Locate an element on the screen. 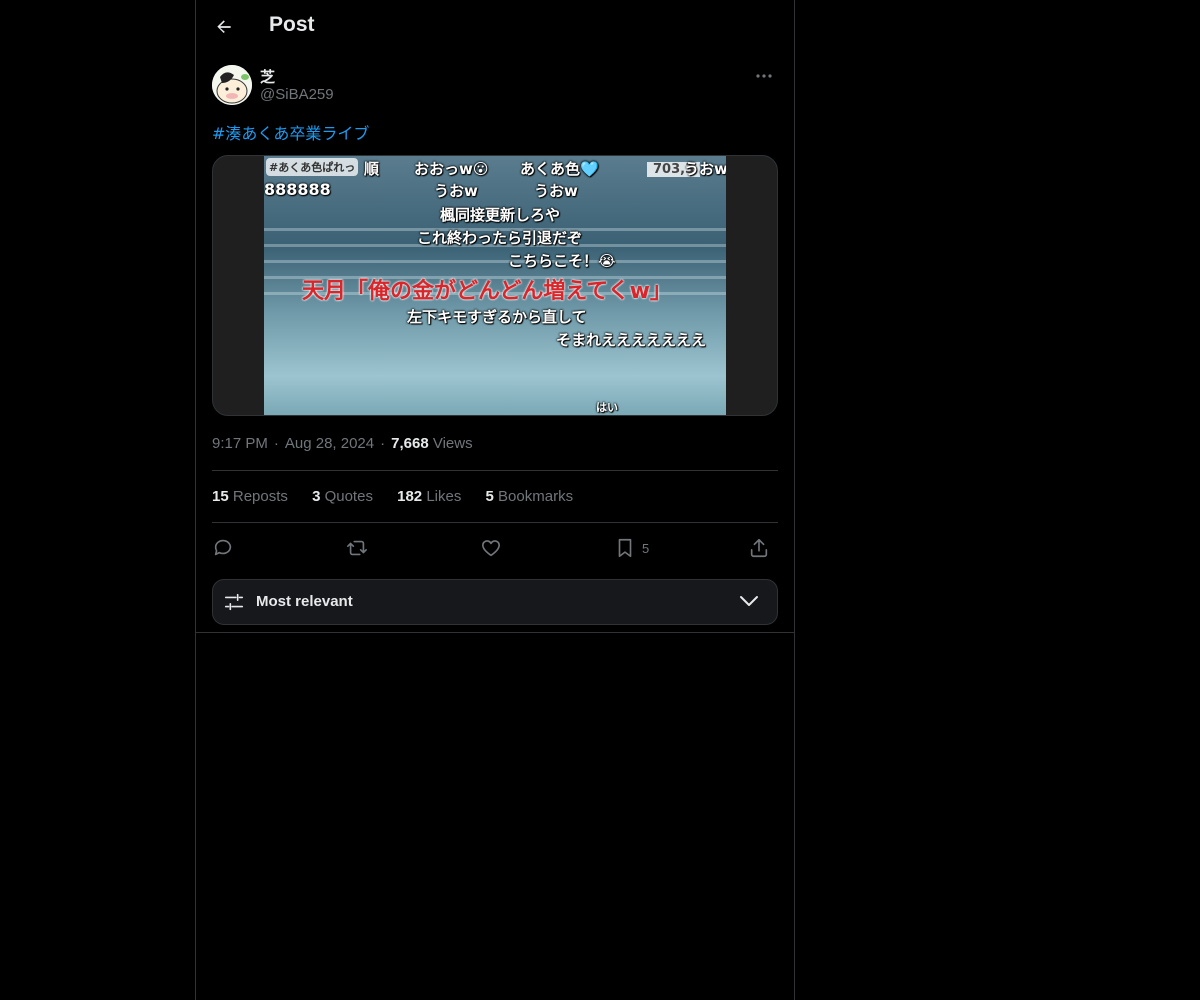 The height and width of the screenshot is (1000, 1200). chevron-down-icon is located at coordinates (749, 601).